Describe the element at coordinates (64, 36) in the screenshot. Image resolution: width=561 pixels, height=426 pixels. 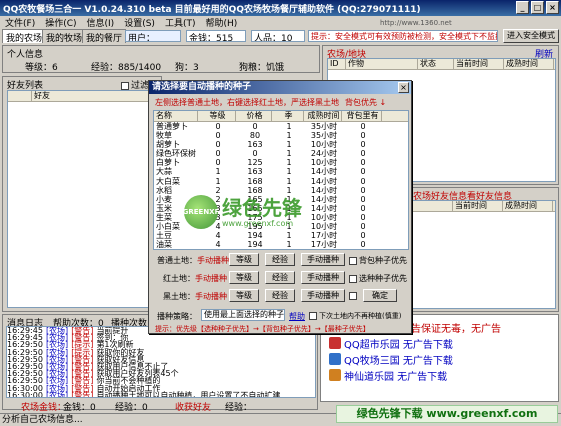
I see `tab-my-pasture: 我的牧场` at that location.